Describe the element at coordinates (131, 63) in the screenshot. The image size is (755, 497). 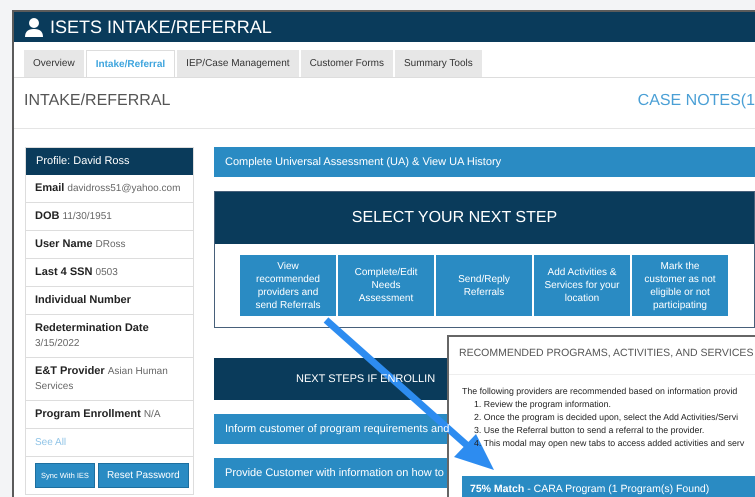
I see `tab: Intake/Referral` at that location.